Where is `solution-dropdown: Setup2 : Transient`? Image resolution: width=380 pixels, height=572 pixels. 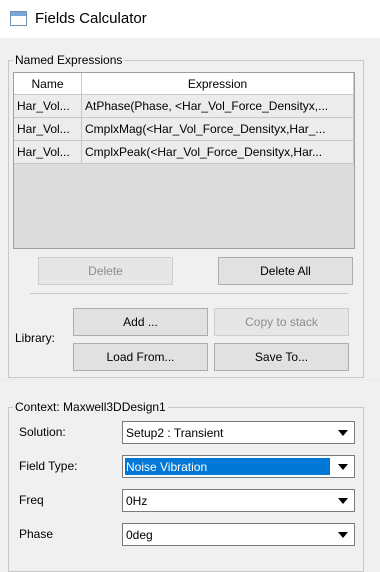 solution-dropdown: Setup2 : Transient is located at coordinates (238, 432).